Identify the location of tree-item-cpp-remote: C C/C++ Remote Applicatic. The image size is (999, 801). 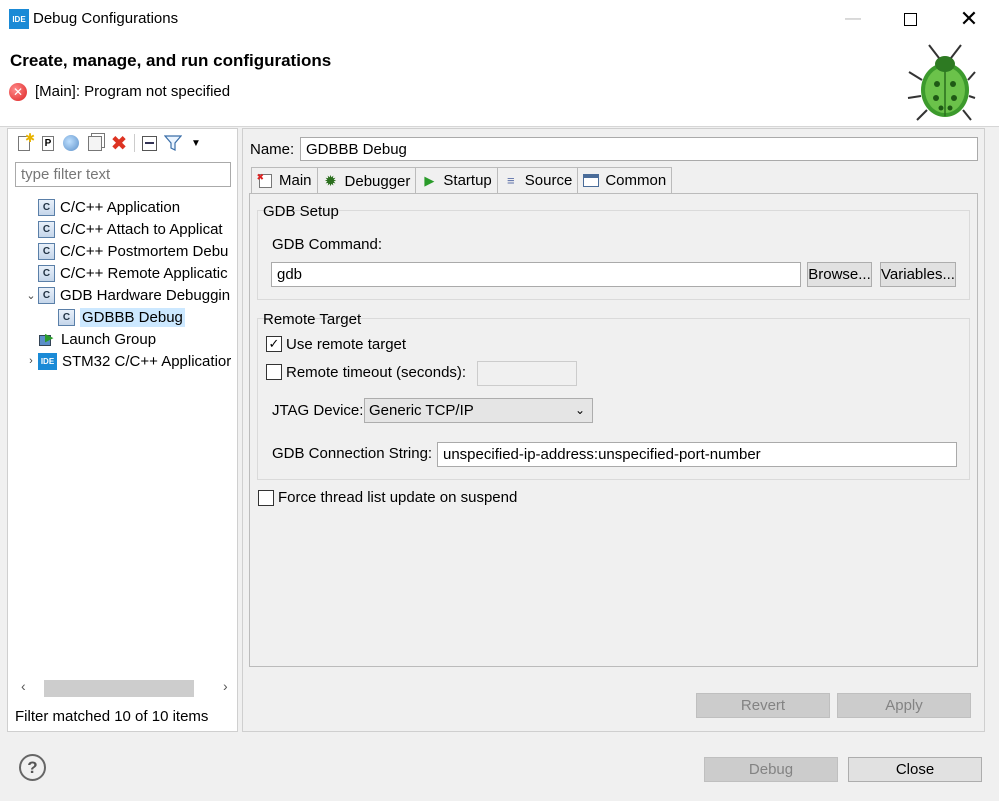
(126, 273).